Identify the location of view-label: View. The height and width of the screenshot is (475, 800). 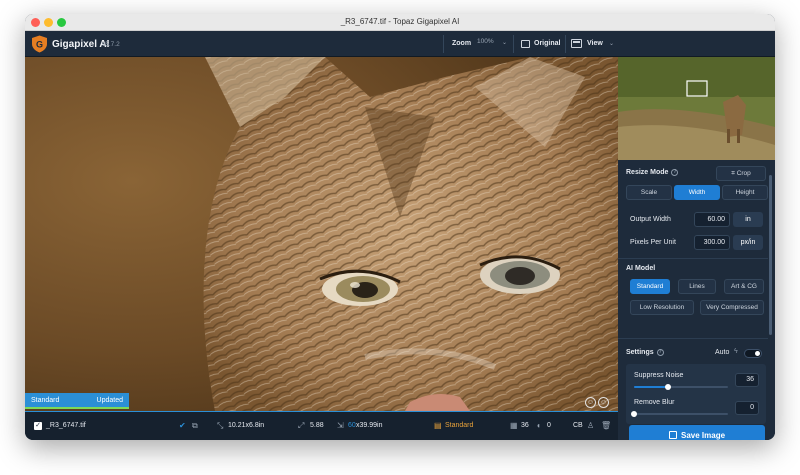
(595, 43).